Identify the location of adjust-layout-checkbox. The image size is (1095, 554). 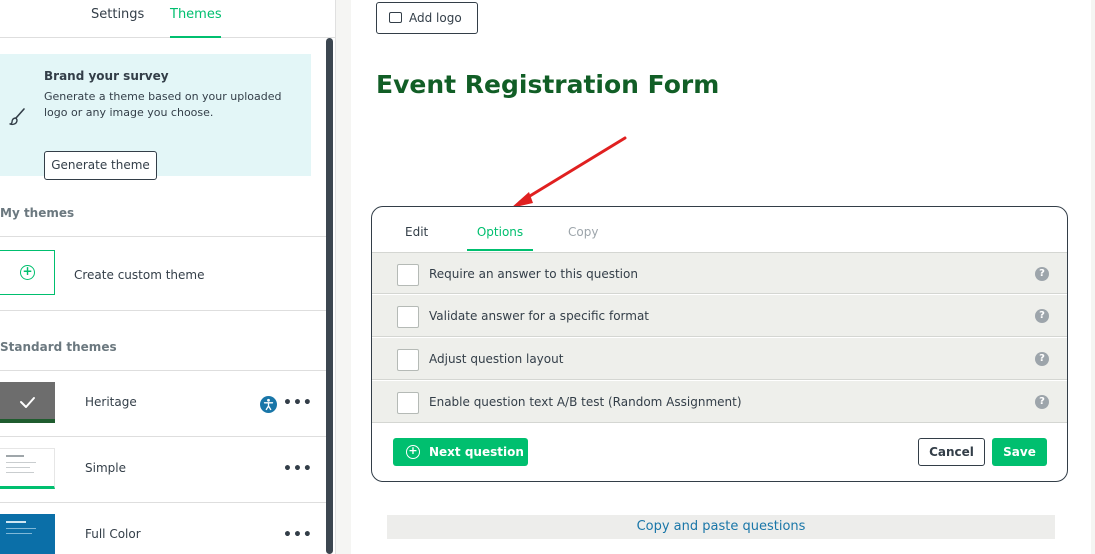
(408, 360).